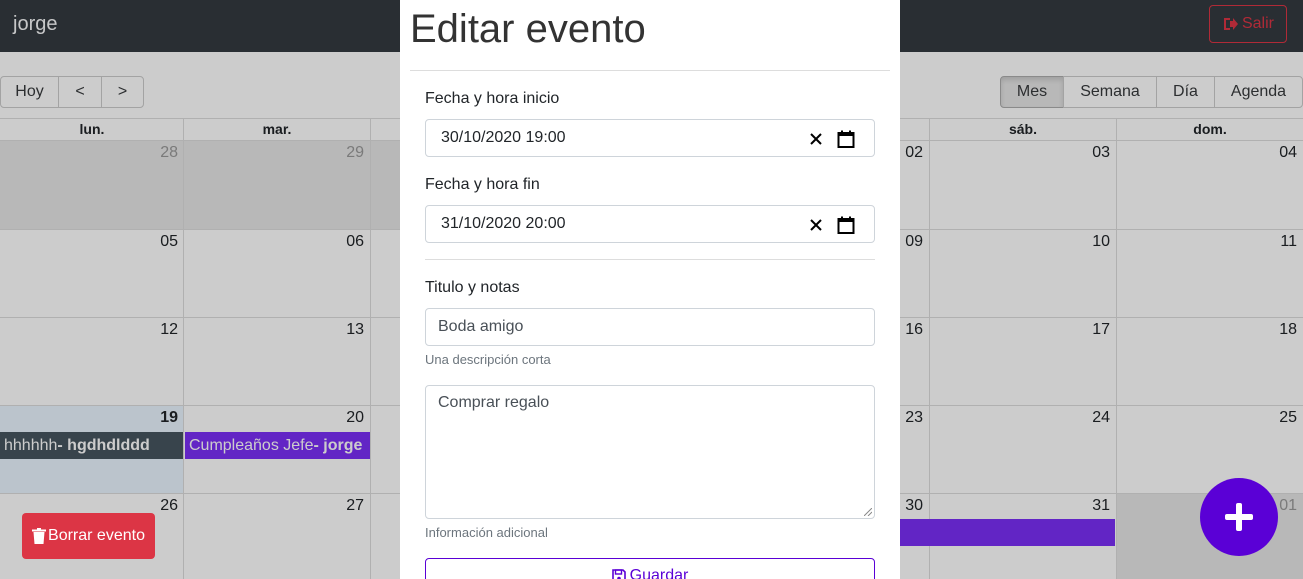  Describe the element at coordinates (96, 535) in the screenshot. I see `delete-event-label: Borrar evento` at that location.